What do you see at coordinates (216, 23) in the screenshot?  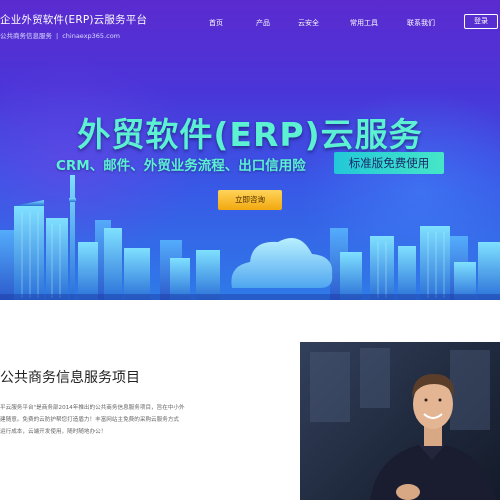 I see `nav-home: 首页` at bounding box center [216, 23].